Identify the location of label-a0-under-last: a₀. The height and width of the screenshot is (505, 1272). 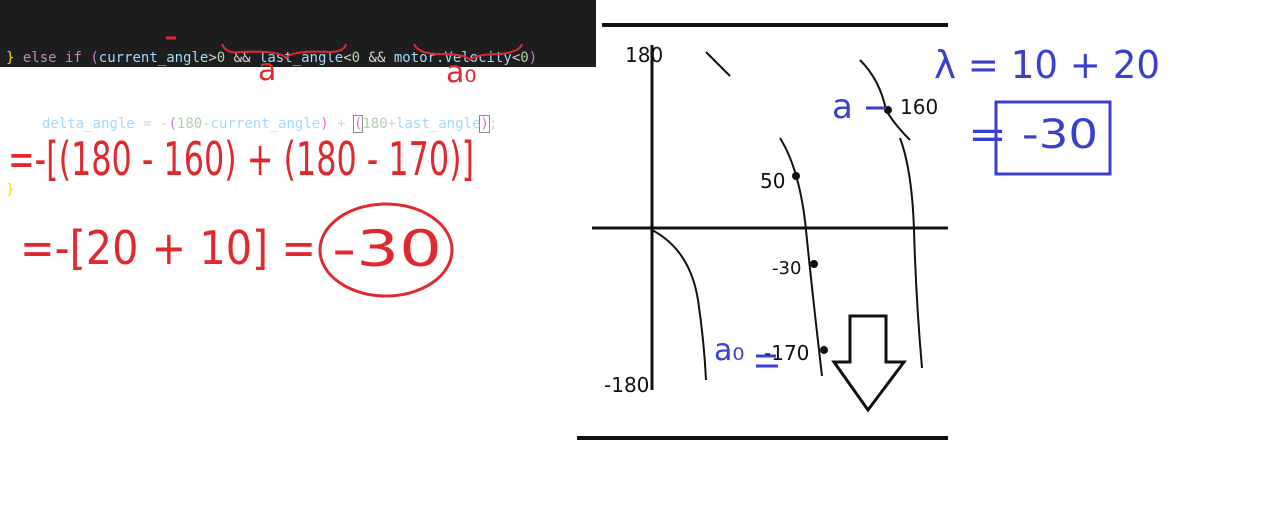
(461, 72).